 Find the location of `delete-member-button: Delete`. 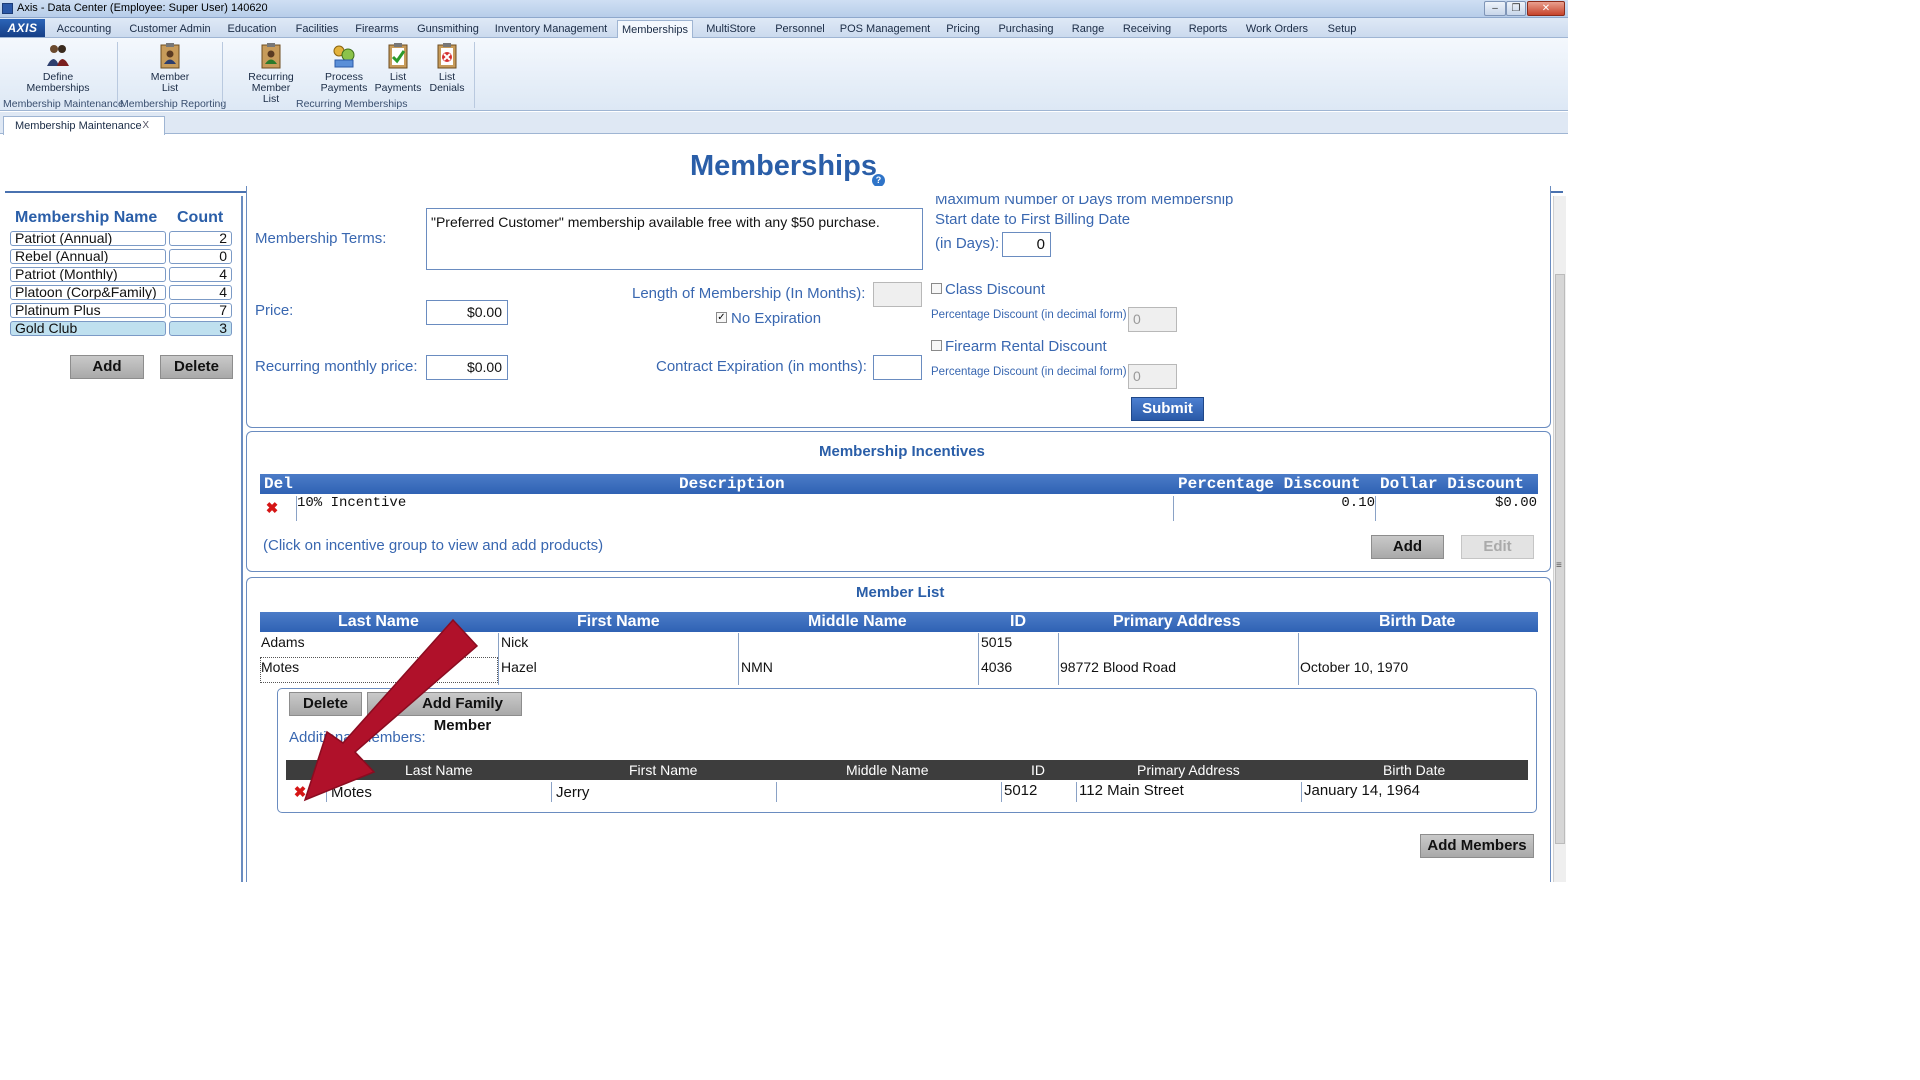

delete-member-button: Delete is located at coordinates (325, 704).